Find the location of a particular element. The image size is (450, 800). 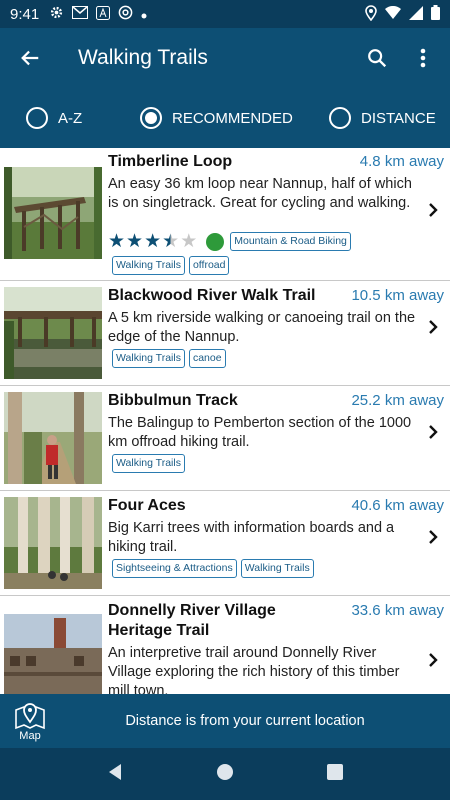

tag: Mountain & Road Biking is located at coordinates (290, 241).